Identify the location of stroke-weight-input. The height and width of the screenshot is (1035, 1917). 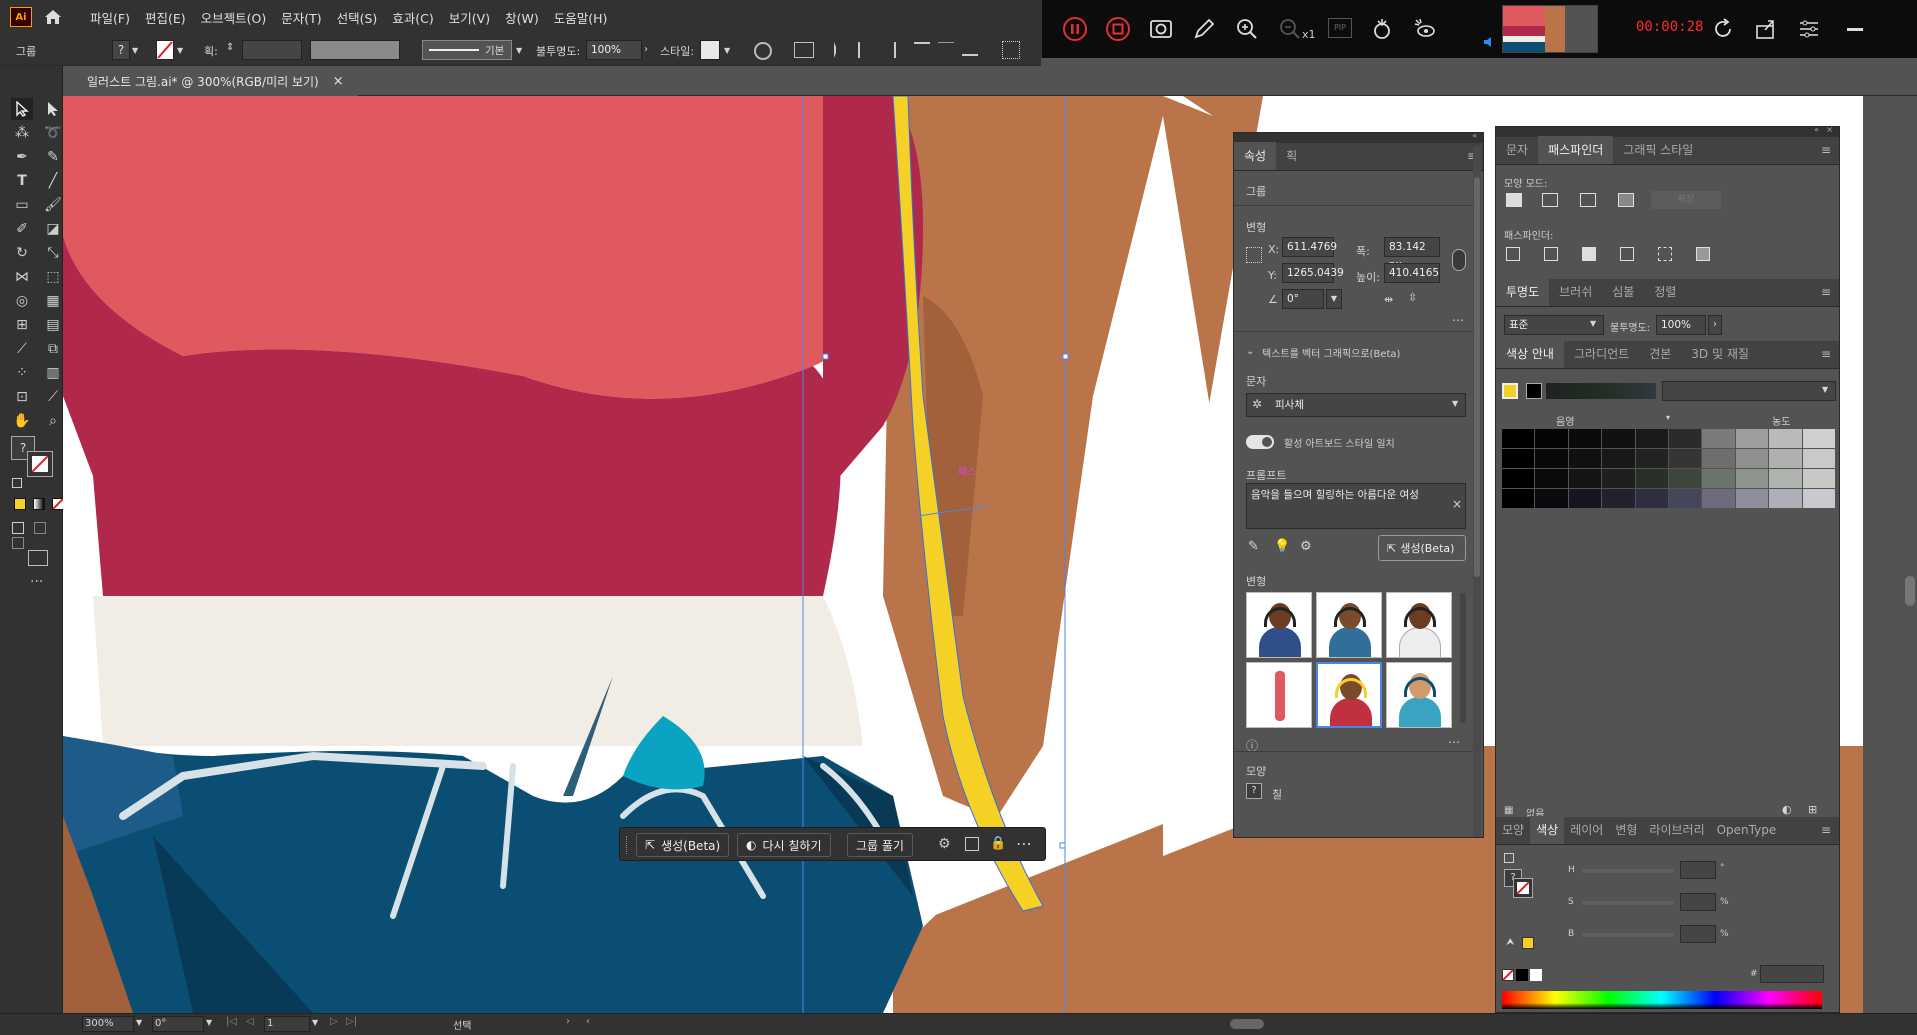
(272, 50).